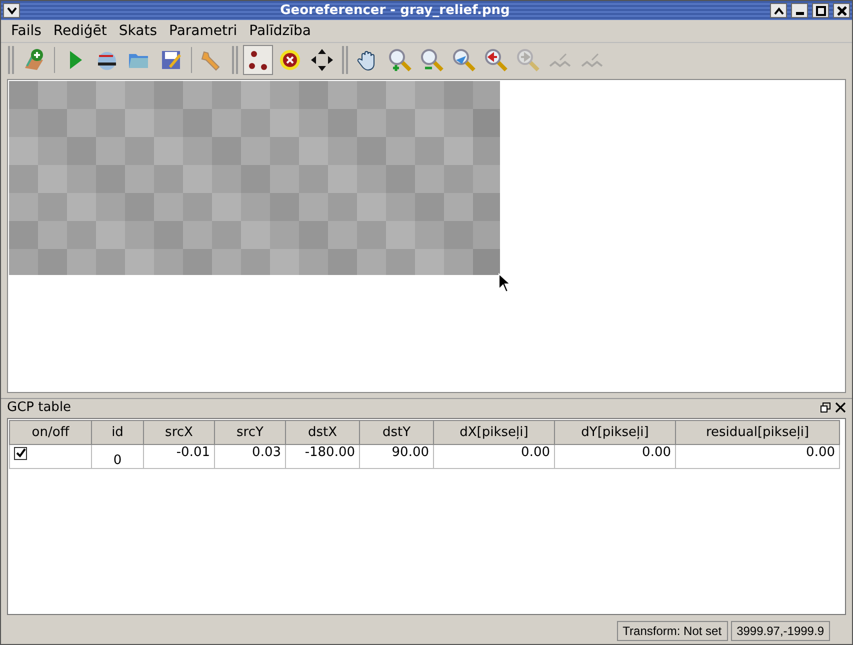 This screenshot has width=853, height=645. What do you see at coordinates (203, 31) in the screenshot?
I see `menu-item: Parametri` at bounding box center [203, 31].